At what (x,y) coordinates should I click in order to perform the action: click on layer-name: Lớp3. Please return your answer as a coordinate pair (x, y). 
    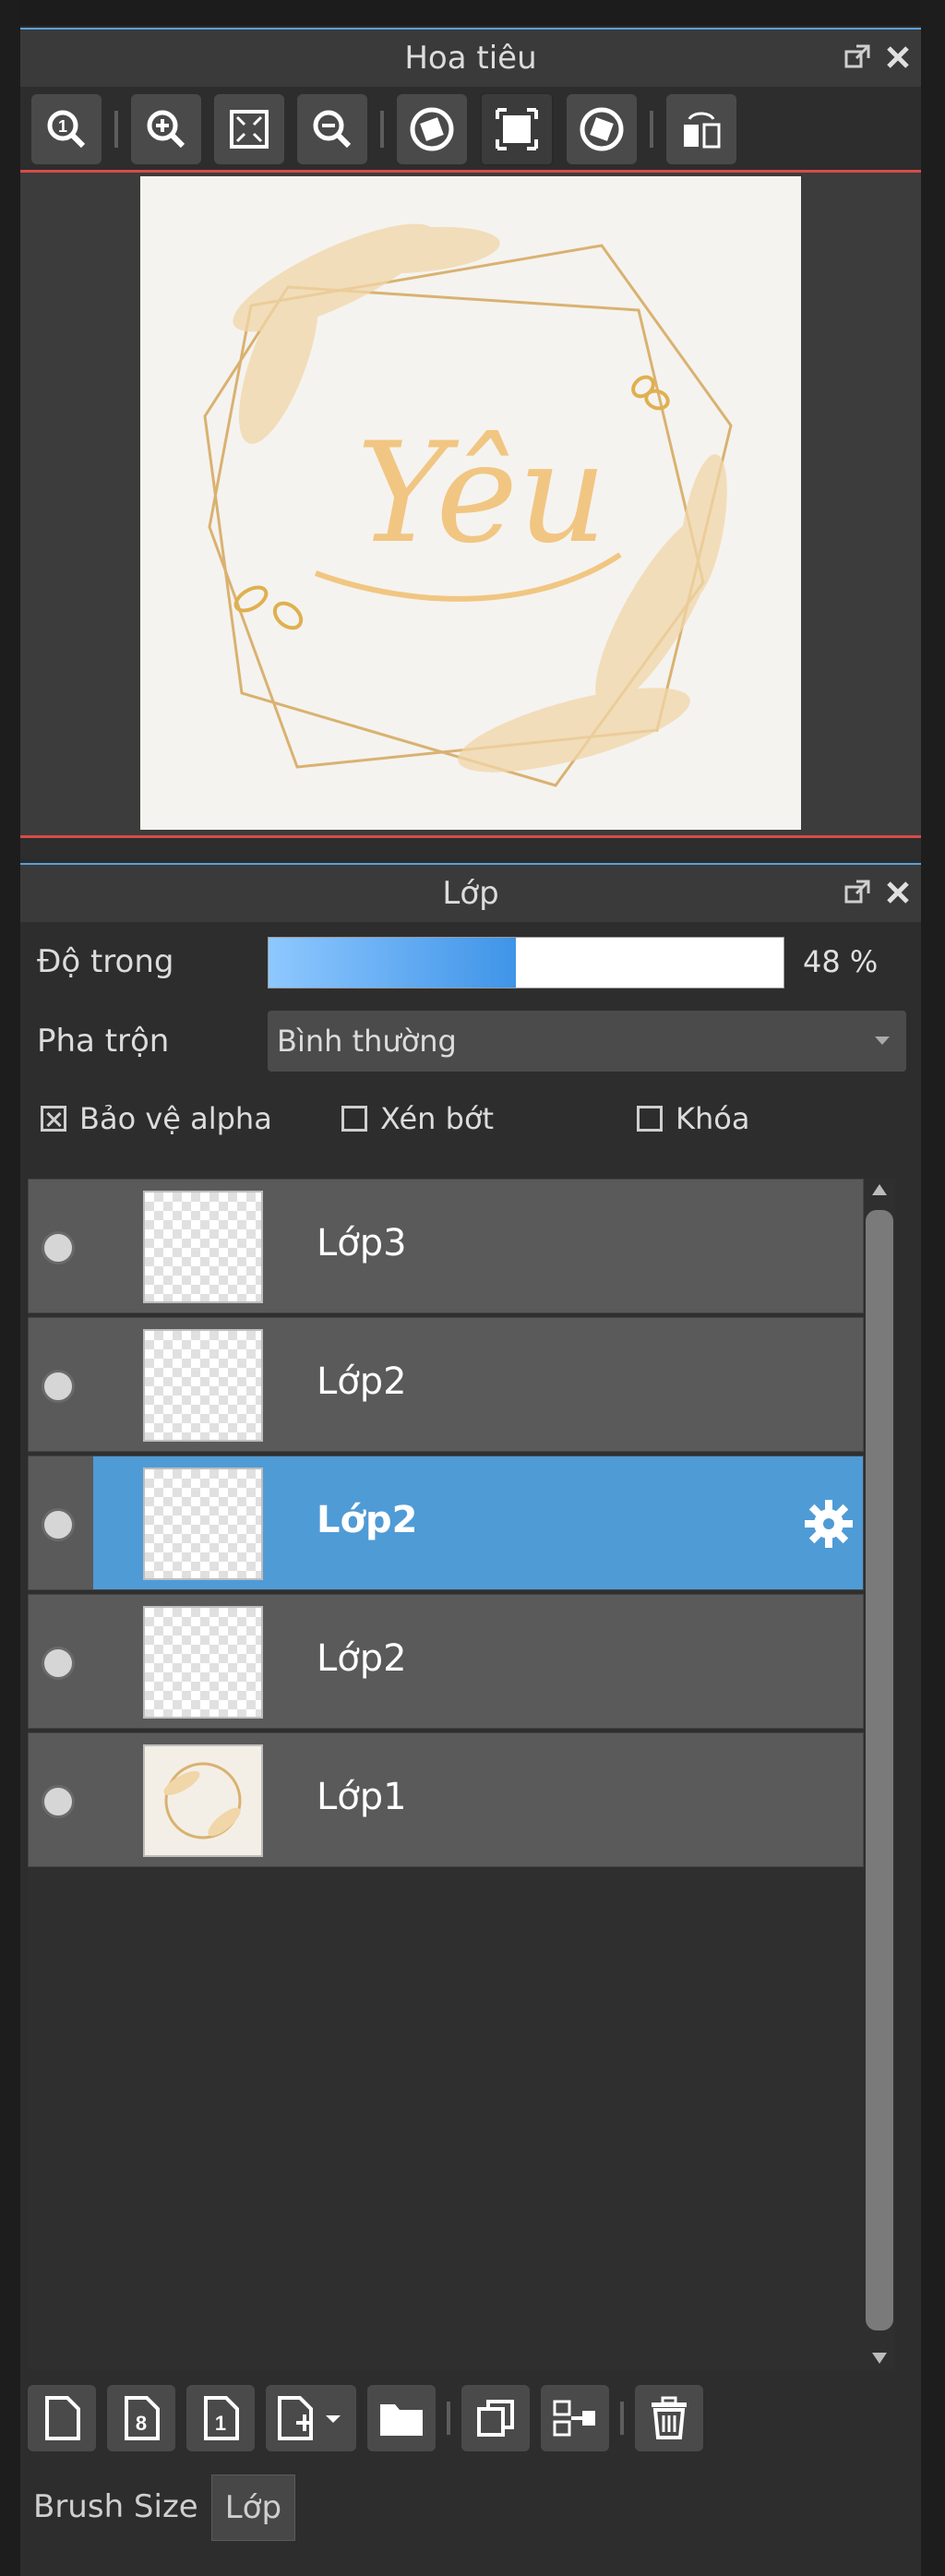
    Looking at the image, I should click on (362, 1243).